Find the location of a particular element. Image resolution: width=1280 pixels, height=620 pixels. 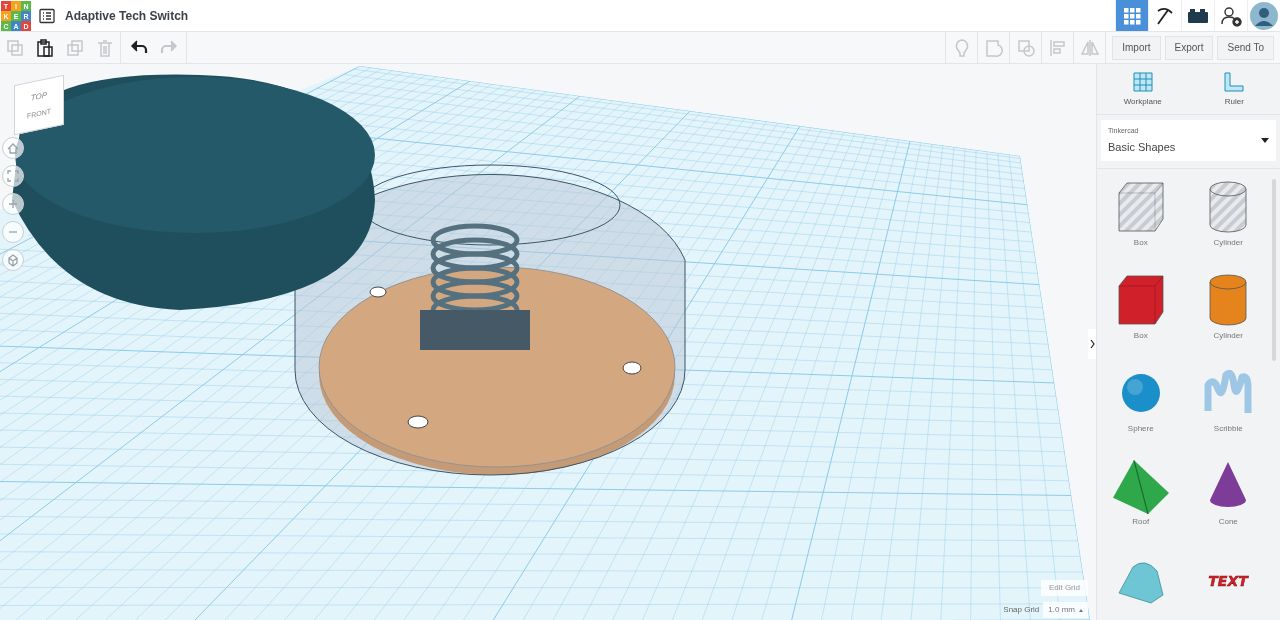

mirror-icon is located at coordinates (1089, 47).